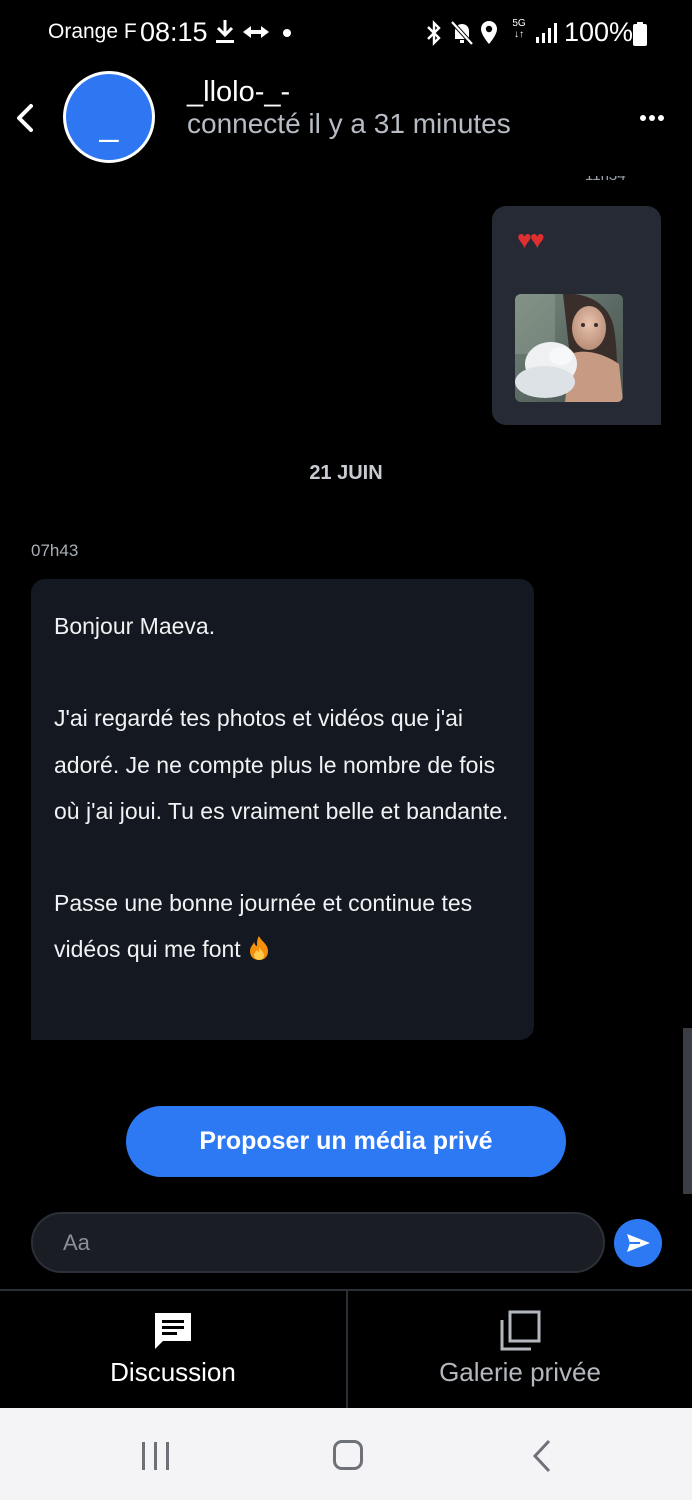  Describe the element at coordinates (687, 1111) in the screenshot. I see `scrollbar` at that location.